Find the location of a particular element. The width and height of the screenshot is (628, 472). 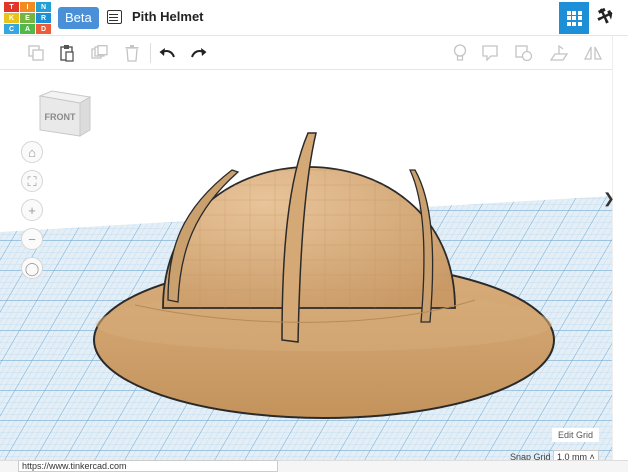

fit-icon: ⛶ is located at coordinates (32, 181).